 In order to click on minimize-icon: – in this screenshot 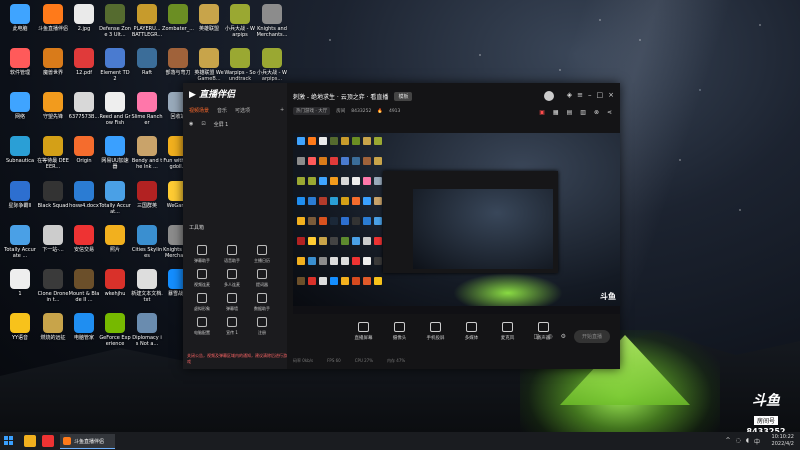, I will do `click(590, 96)`.